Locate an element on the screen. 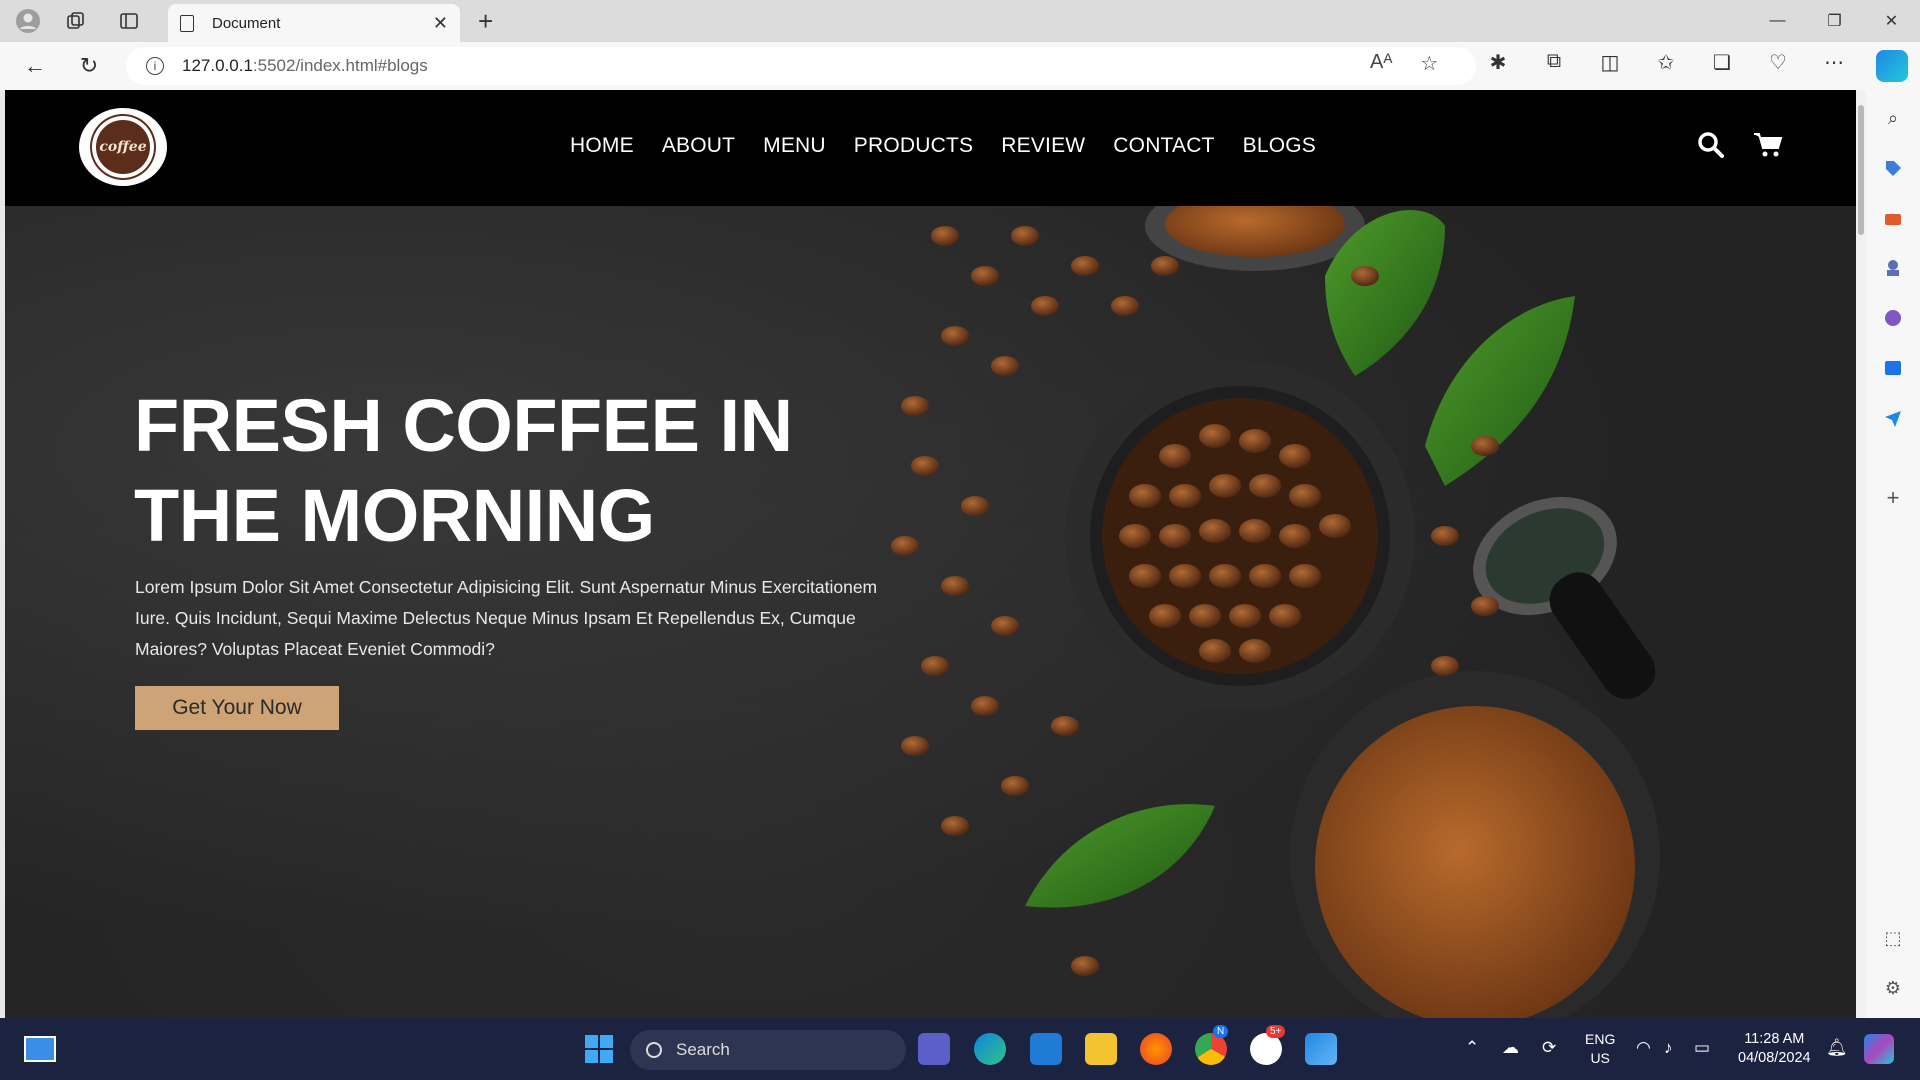 This screenshot has width=1920, height=1080. vscode-icon is located at coordinates (1046, 1049).